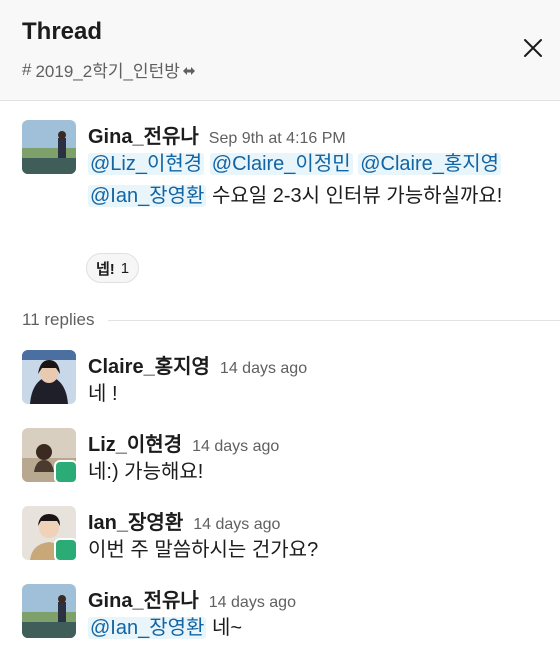 The width and height of the screenshot is (560, 653). Describe the element at coordinates (183, 442) in the screenshot. I see `message-author: Liz_이현경 14 days ago` at that location.